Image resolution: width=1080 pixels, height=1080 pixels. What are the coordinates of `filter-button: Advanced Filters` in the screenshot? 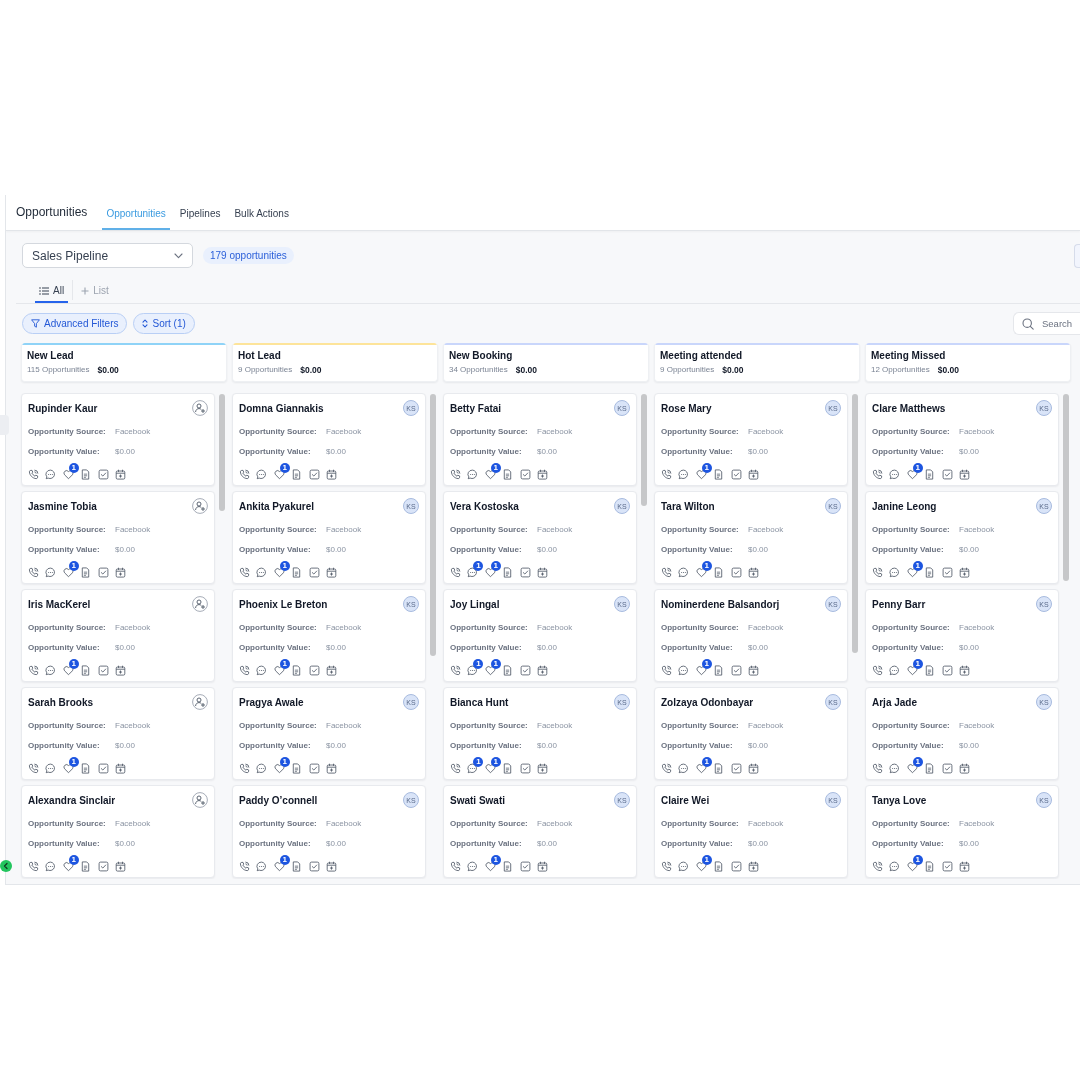 It's located at (75, 323).